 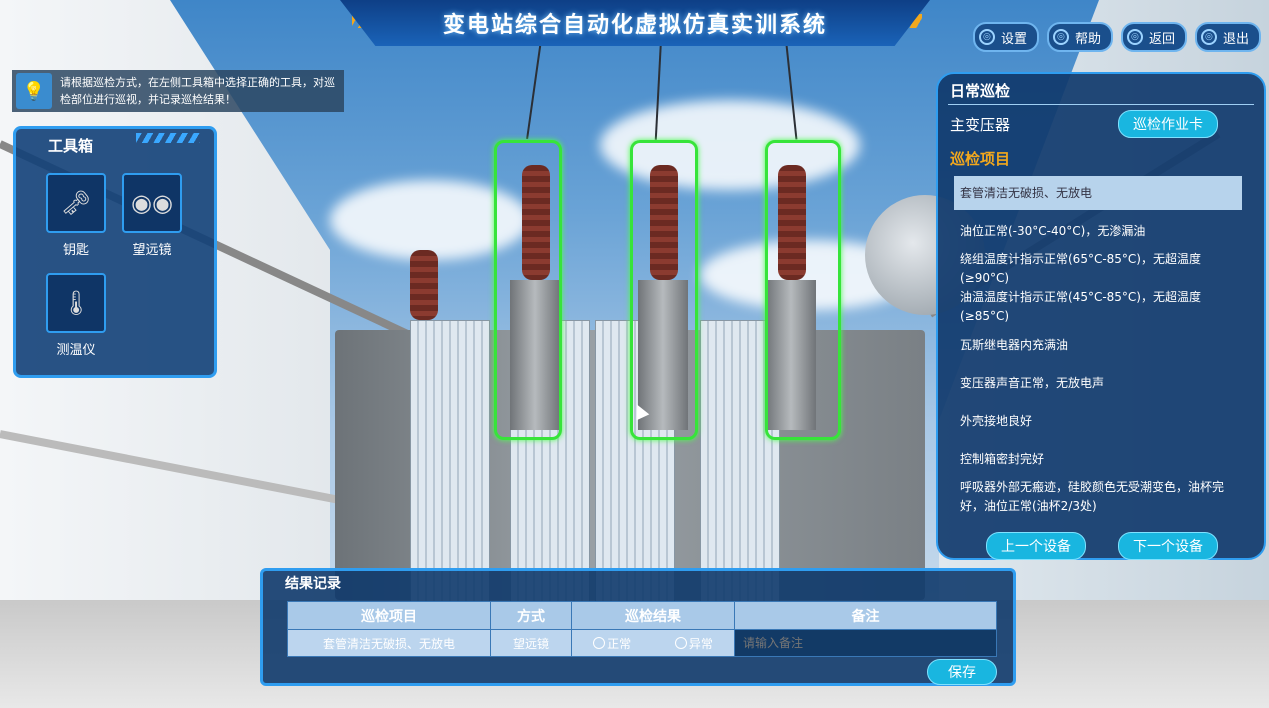 I want to click on radio-abnormal-label: 异常, so click(x=700, y=643).